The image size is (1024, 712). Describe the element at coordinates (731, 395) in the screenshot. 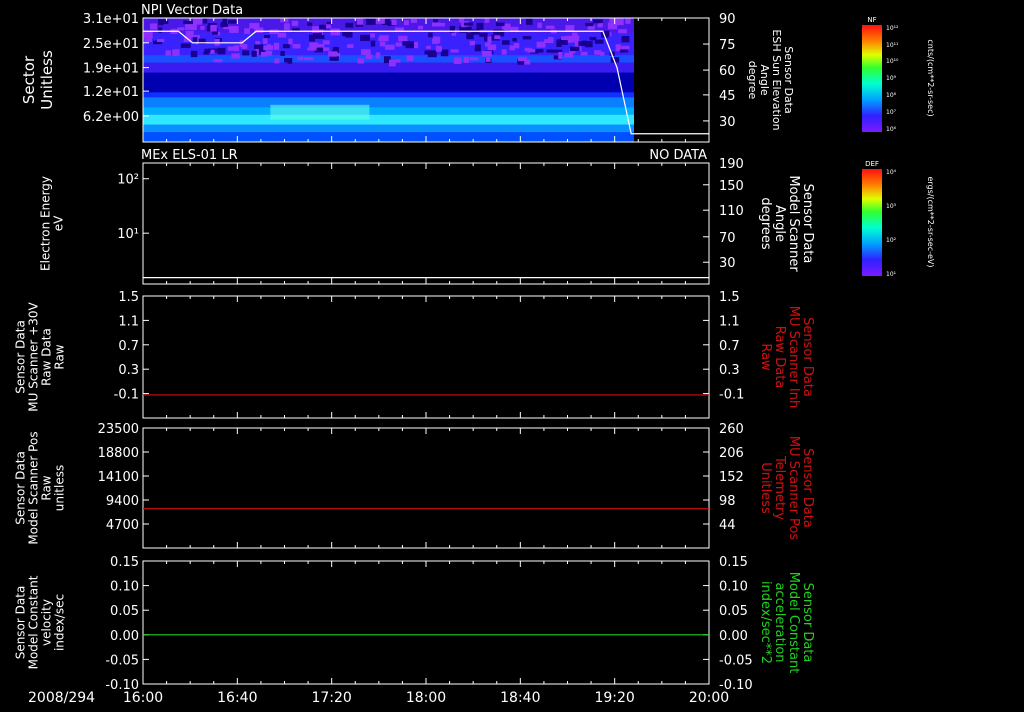

I see `y2-tick-label: -0.1` at that location.